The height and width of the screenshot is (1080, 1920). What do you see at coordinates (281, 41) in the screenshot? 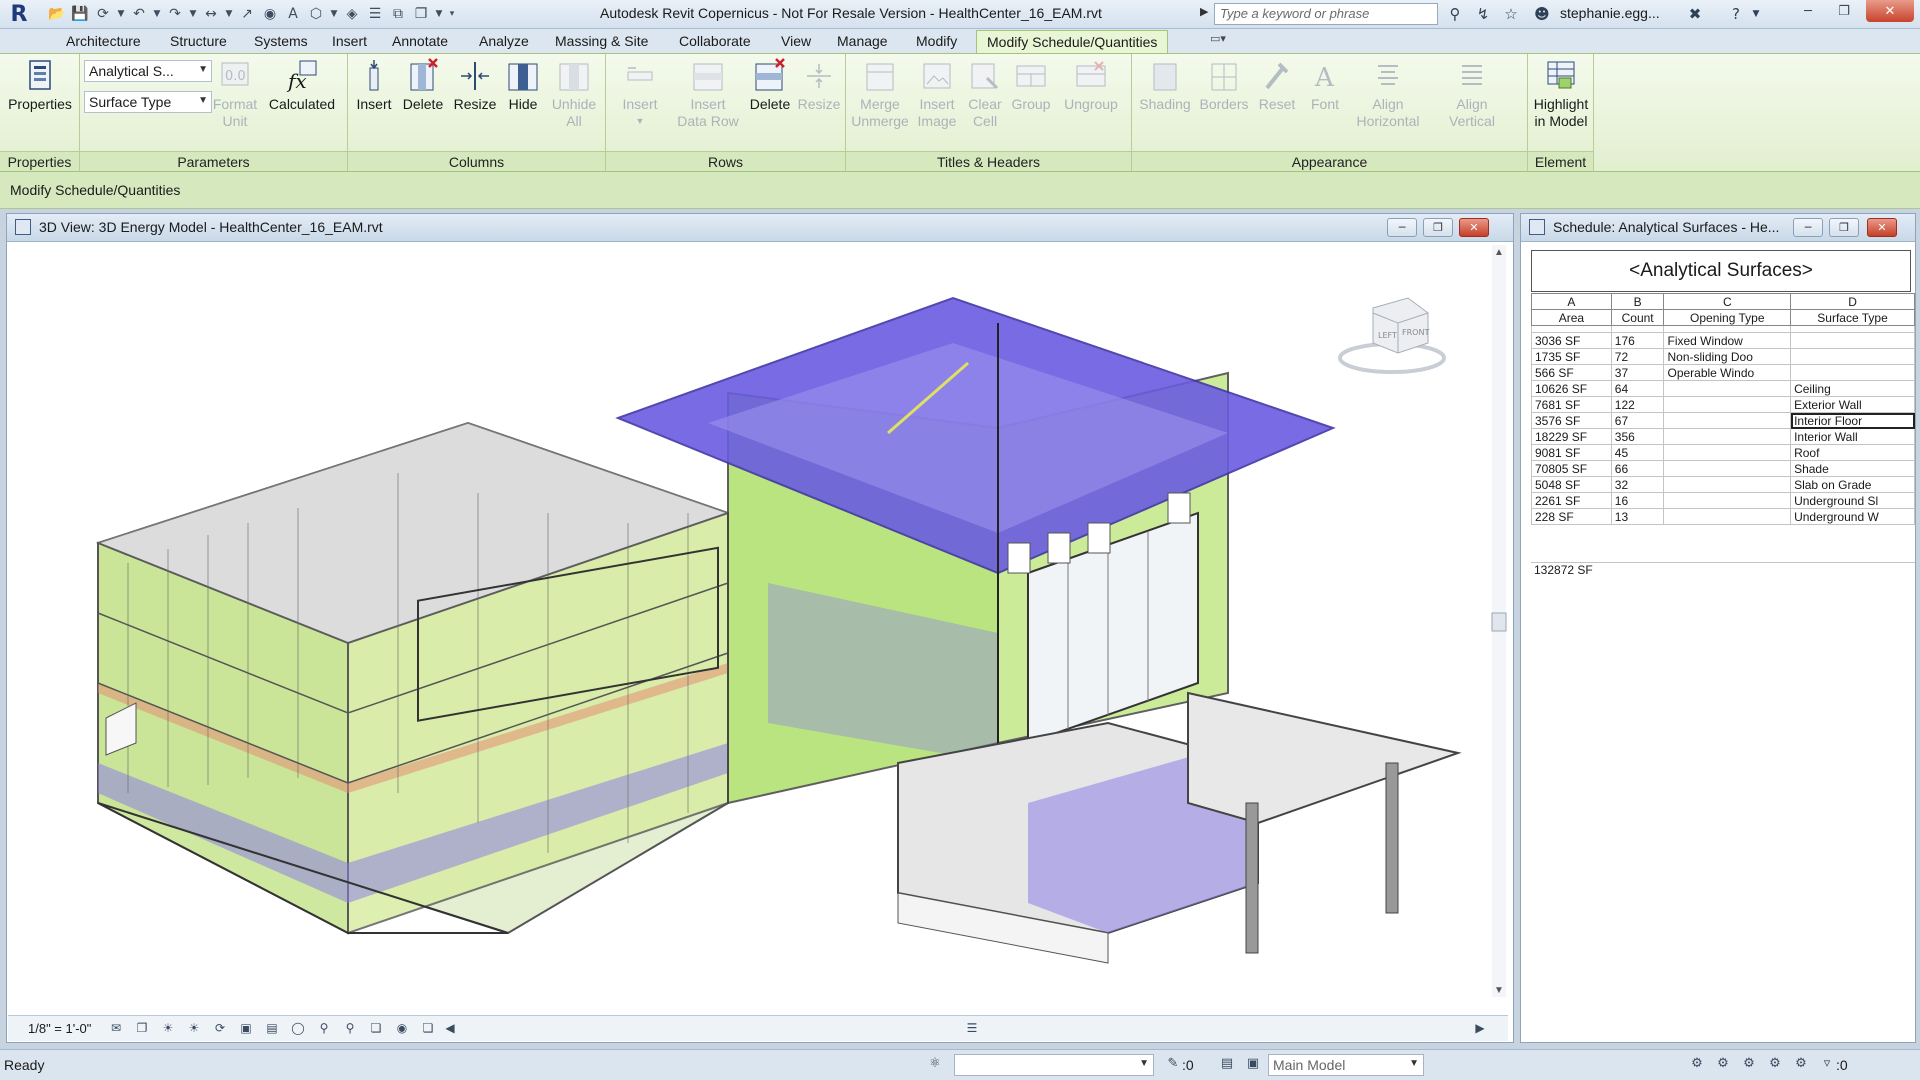
I see `tab-systems: Systems` at bounding box center [281, 41].